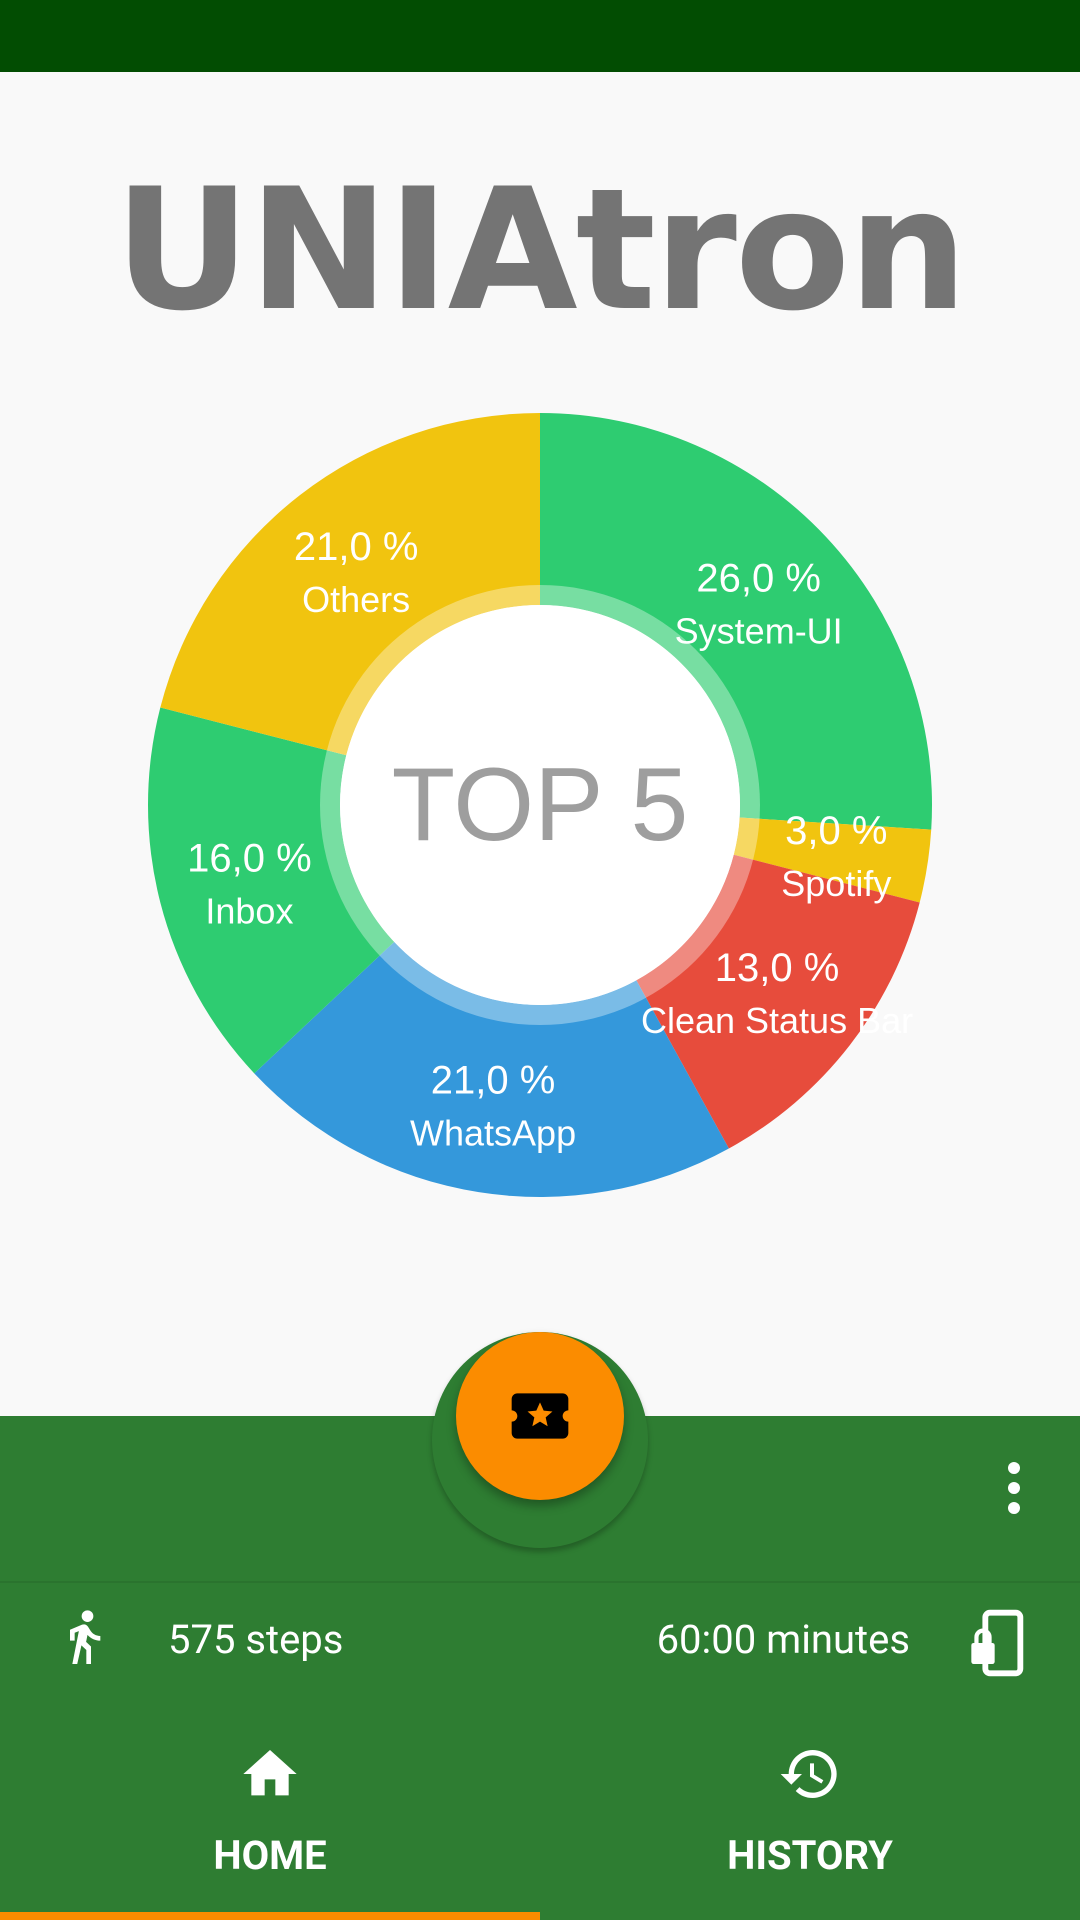 The image size is (1080, 1920). I want to click on slice-value-label: 13,0 %, so click(777, 968).